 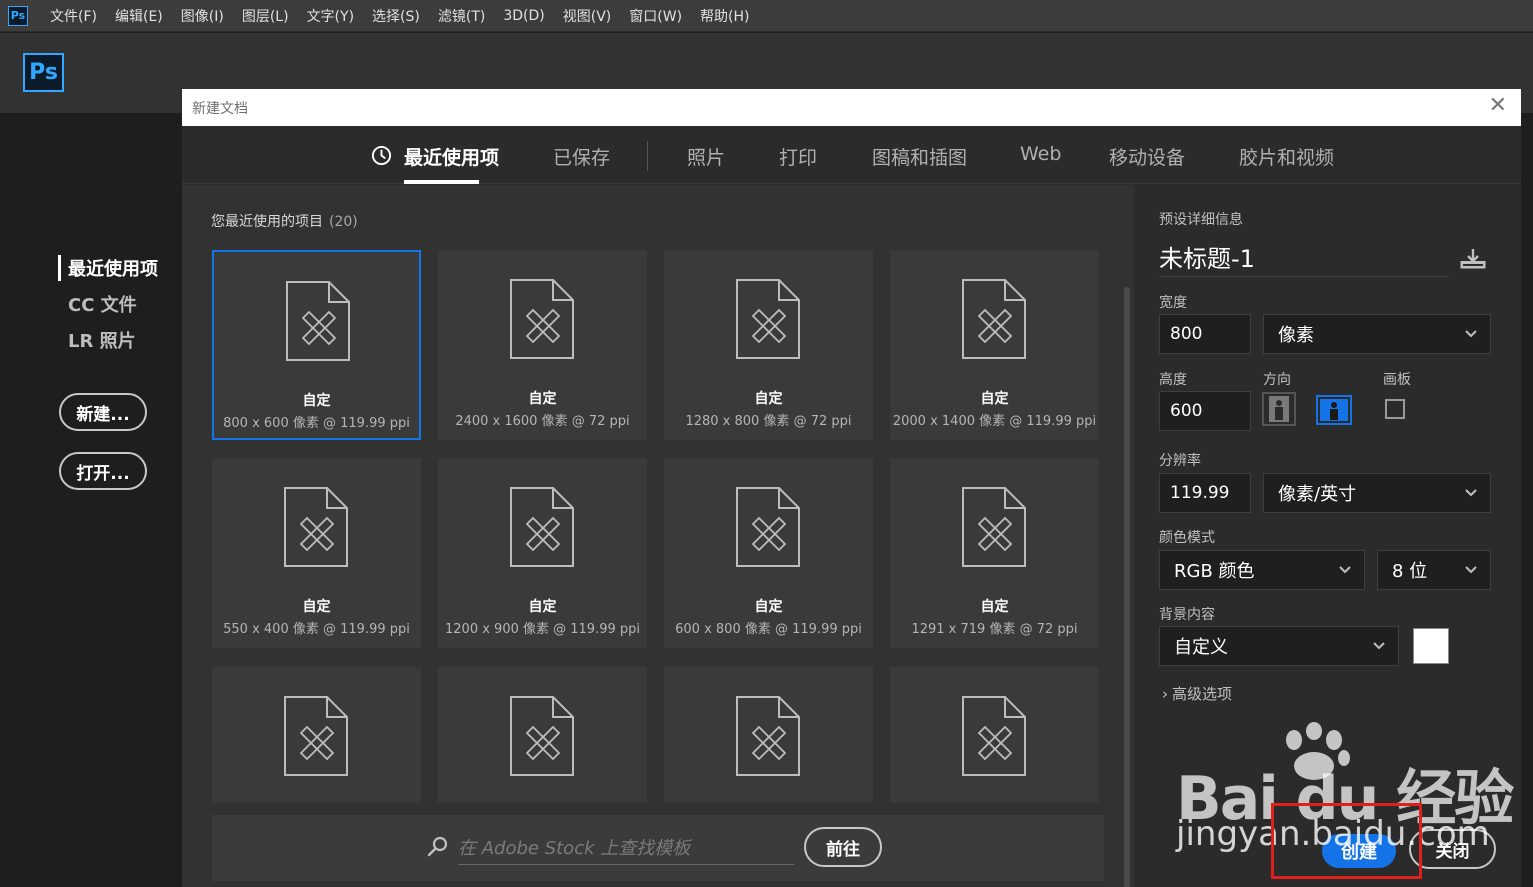 What do you see at coordinates (1317, 494) in the screenshot?
I see `resolution-unit-value: 像素/英寸` at bounding box center [1317, 494].